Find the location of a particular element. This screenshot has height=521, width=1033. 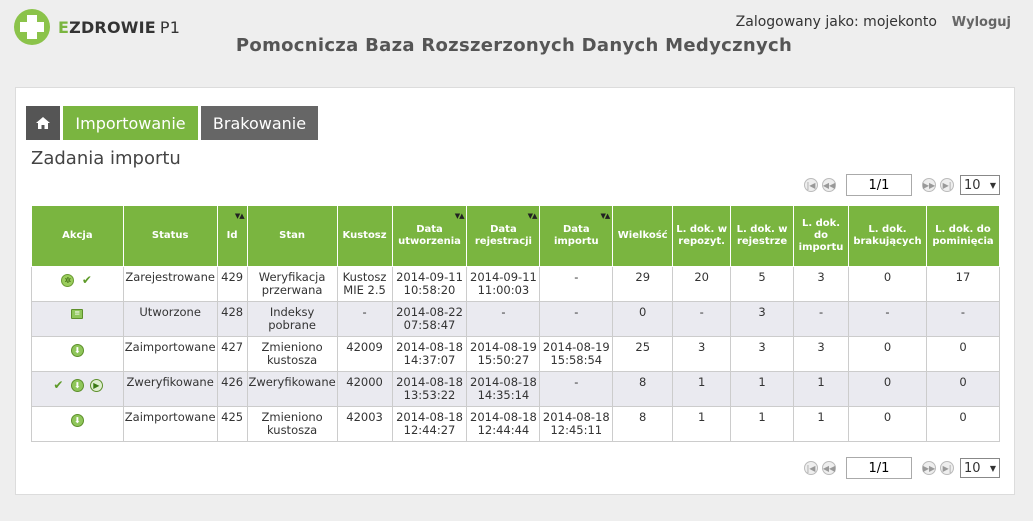

tab-bar: Importowanie Brakowanie is located at coordinates (172, 123).